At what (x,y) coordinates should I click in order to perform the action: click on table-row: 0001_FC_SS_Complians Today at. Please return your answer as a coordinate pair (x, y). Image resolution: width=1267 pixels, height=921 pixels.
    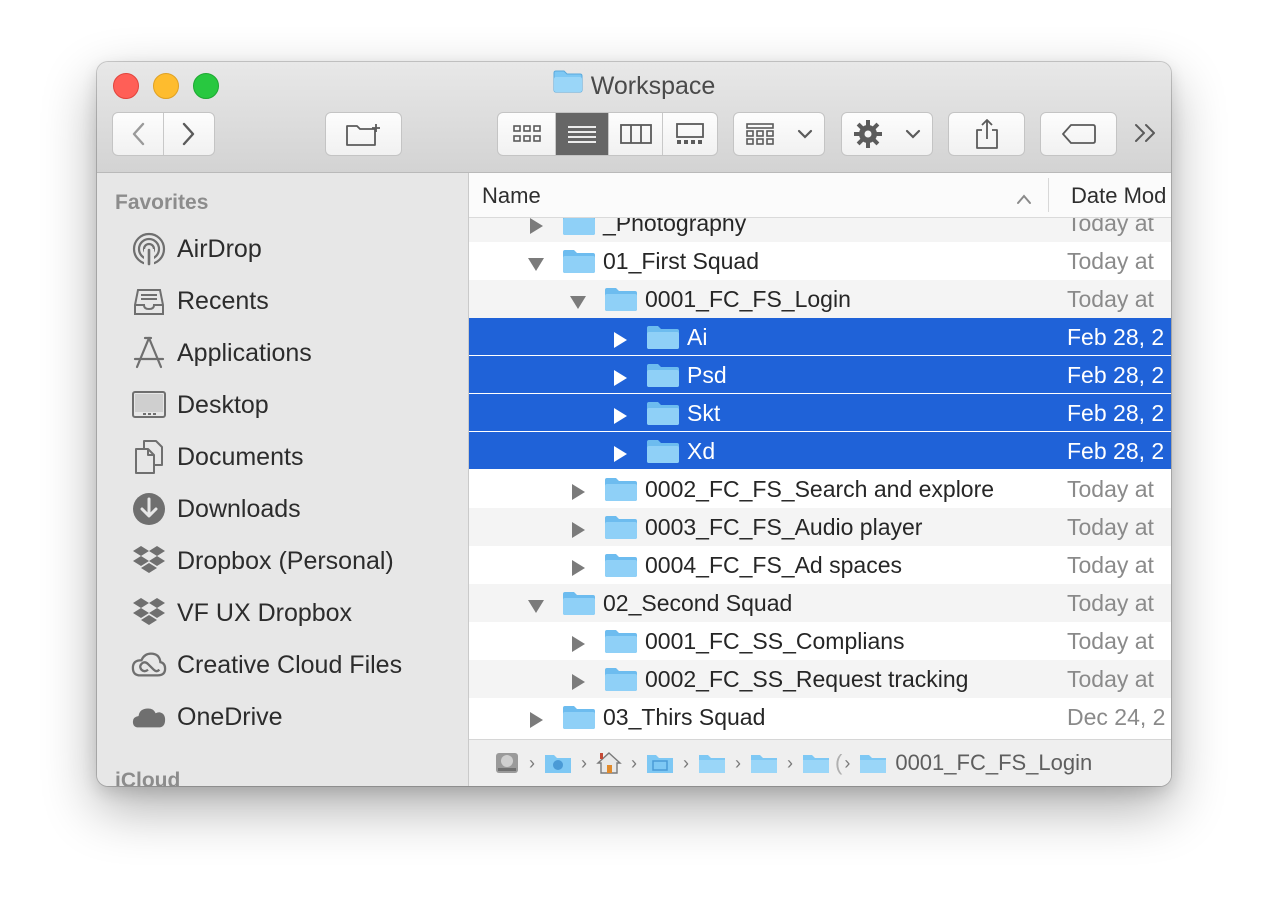
    Looking at the image, I should click on (820, 641).